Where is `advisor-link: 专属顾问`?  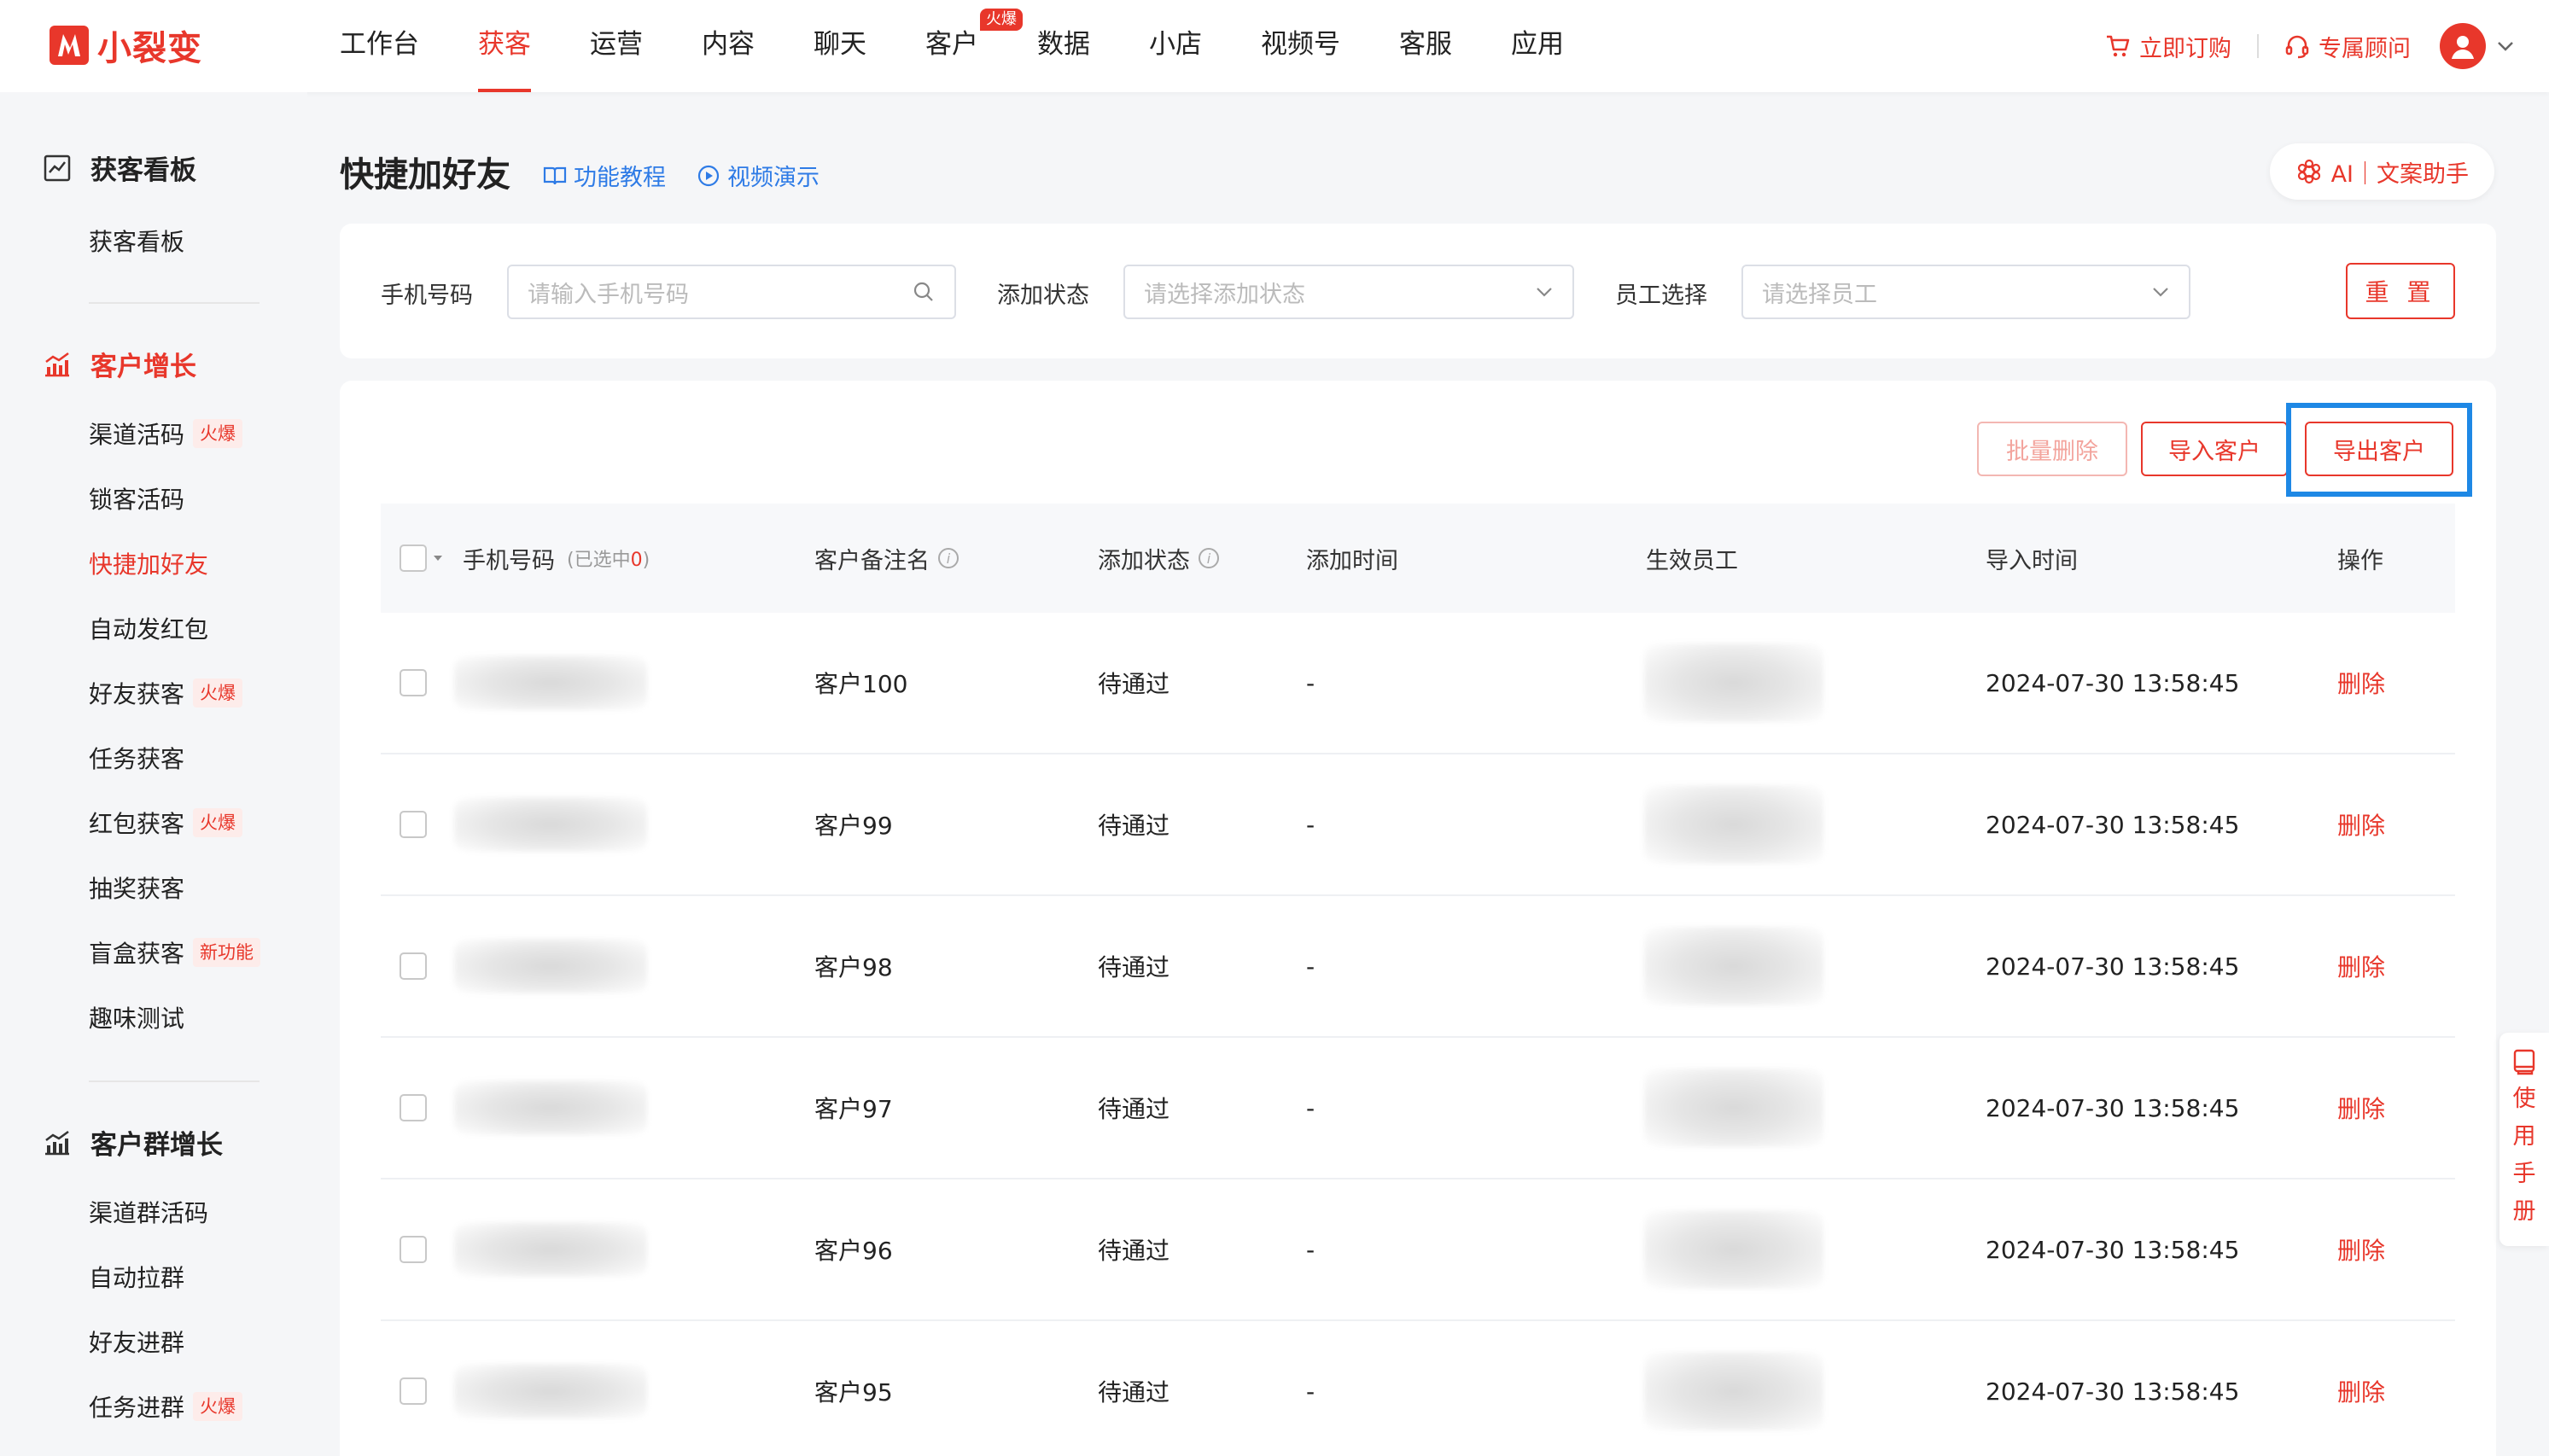
advisor-link: 专属顾问 is located at coordinates (2348, 46).